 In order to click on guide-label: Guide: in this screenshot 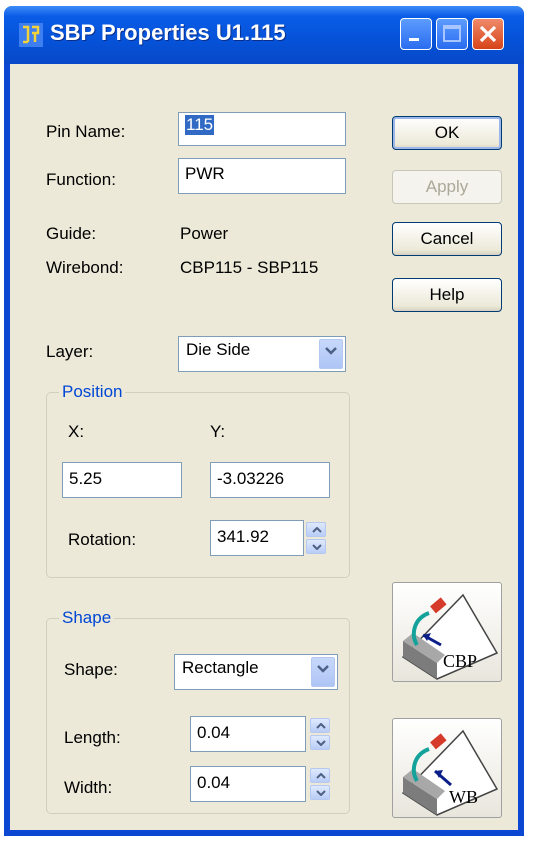, I will do `click(71, 233)`.